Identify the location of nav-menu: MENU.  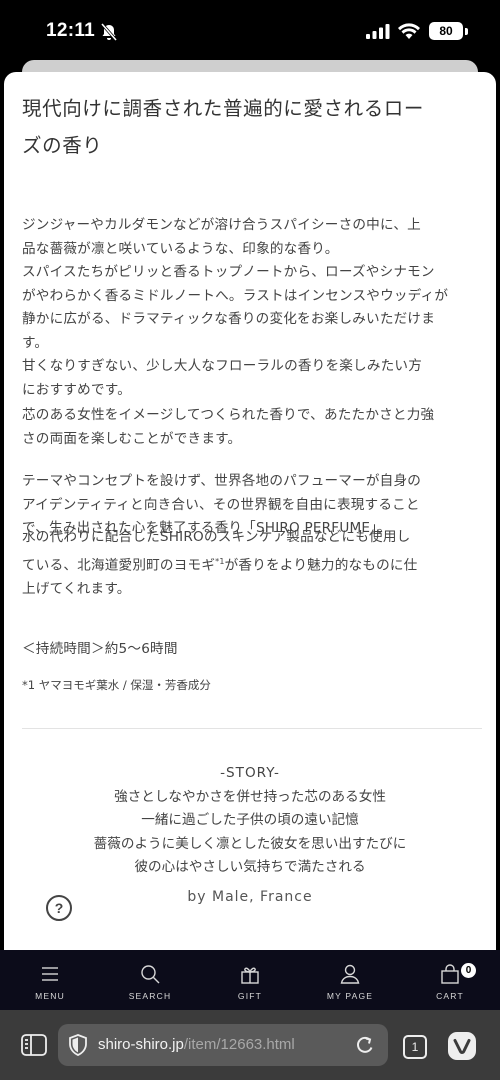
(50, 980).